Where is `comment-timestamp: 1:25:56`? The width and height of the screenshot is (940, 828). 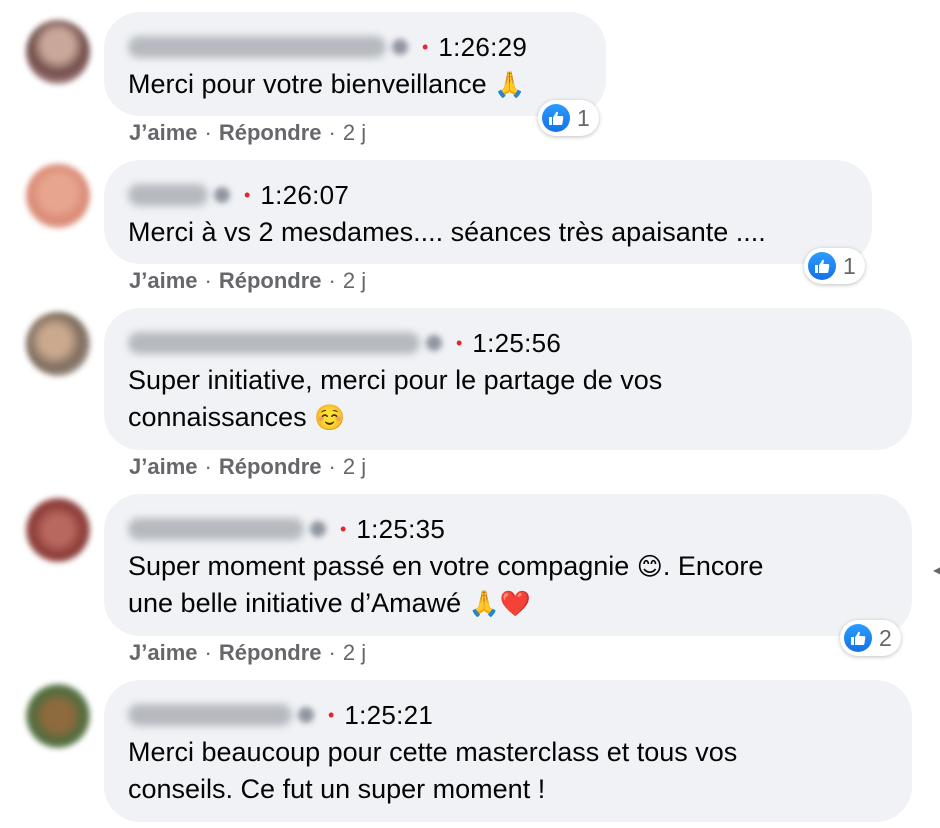
comment-timestamp: 1:25:56 is located at coordinates (516, 343).